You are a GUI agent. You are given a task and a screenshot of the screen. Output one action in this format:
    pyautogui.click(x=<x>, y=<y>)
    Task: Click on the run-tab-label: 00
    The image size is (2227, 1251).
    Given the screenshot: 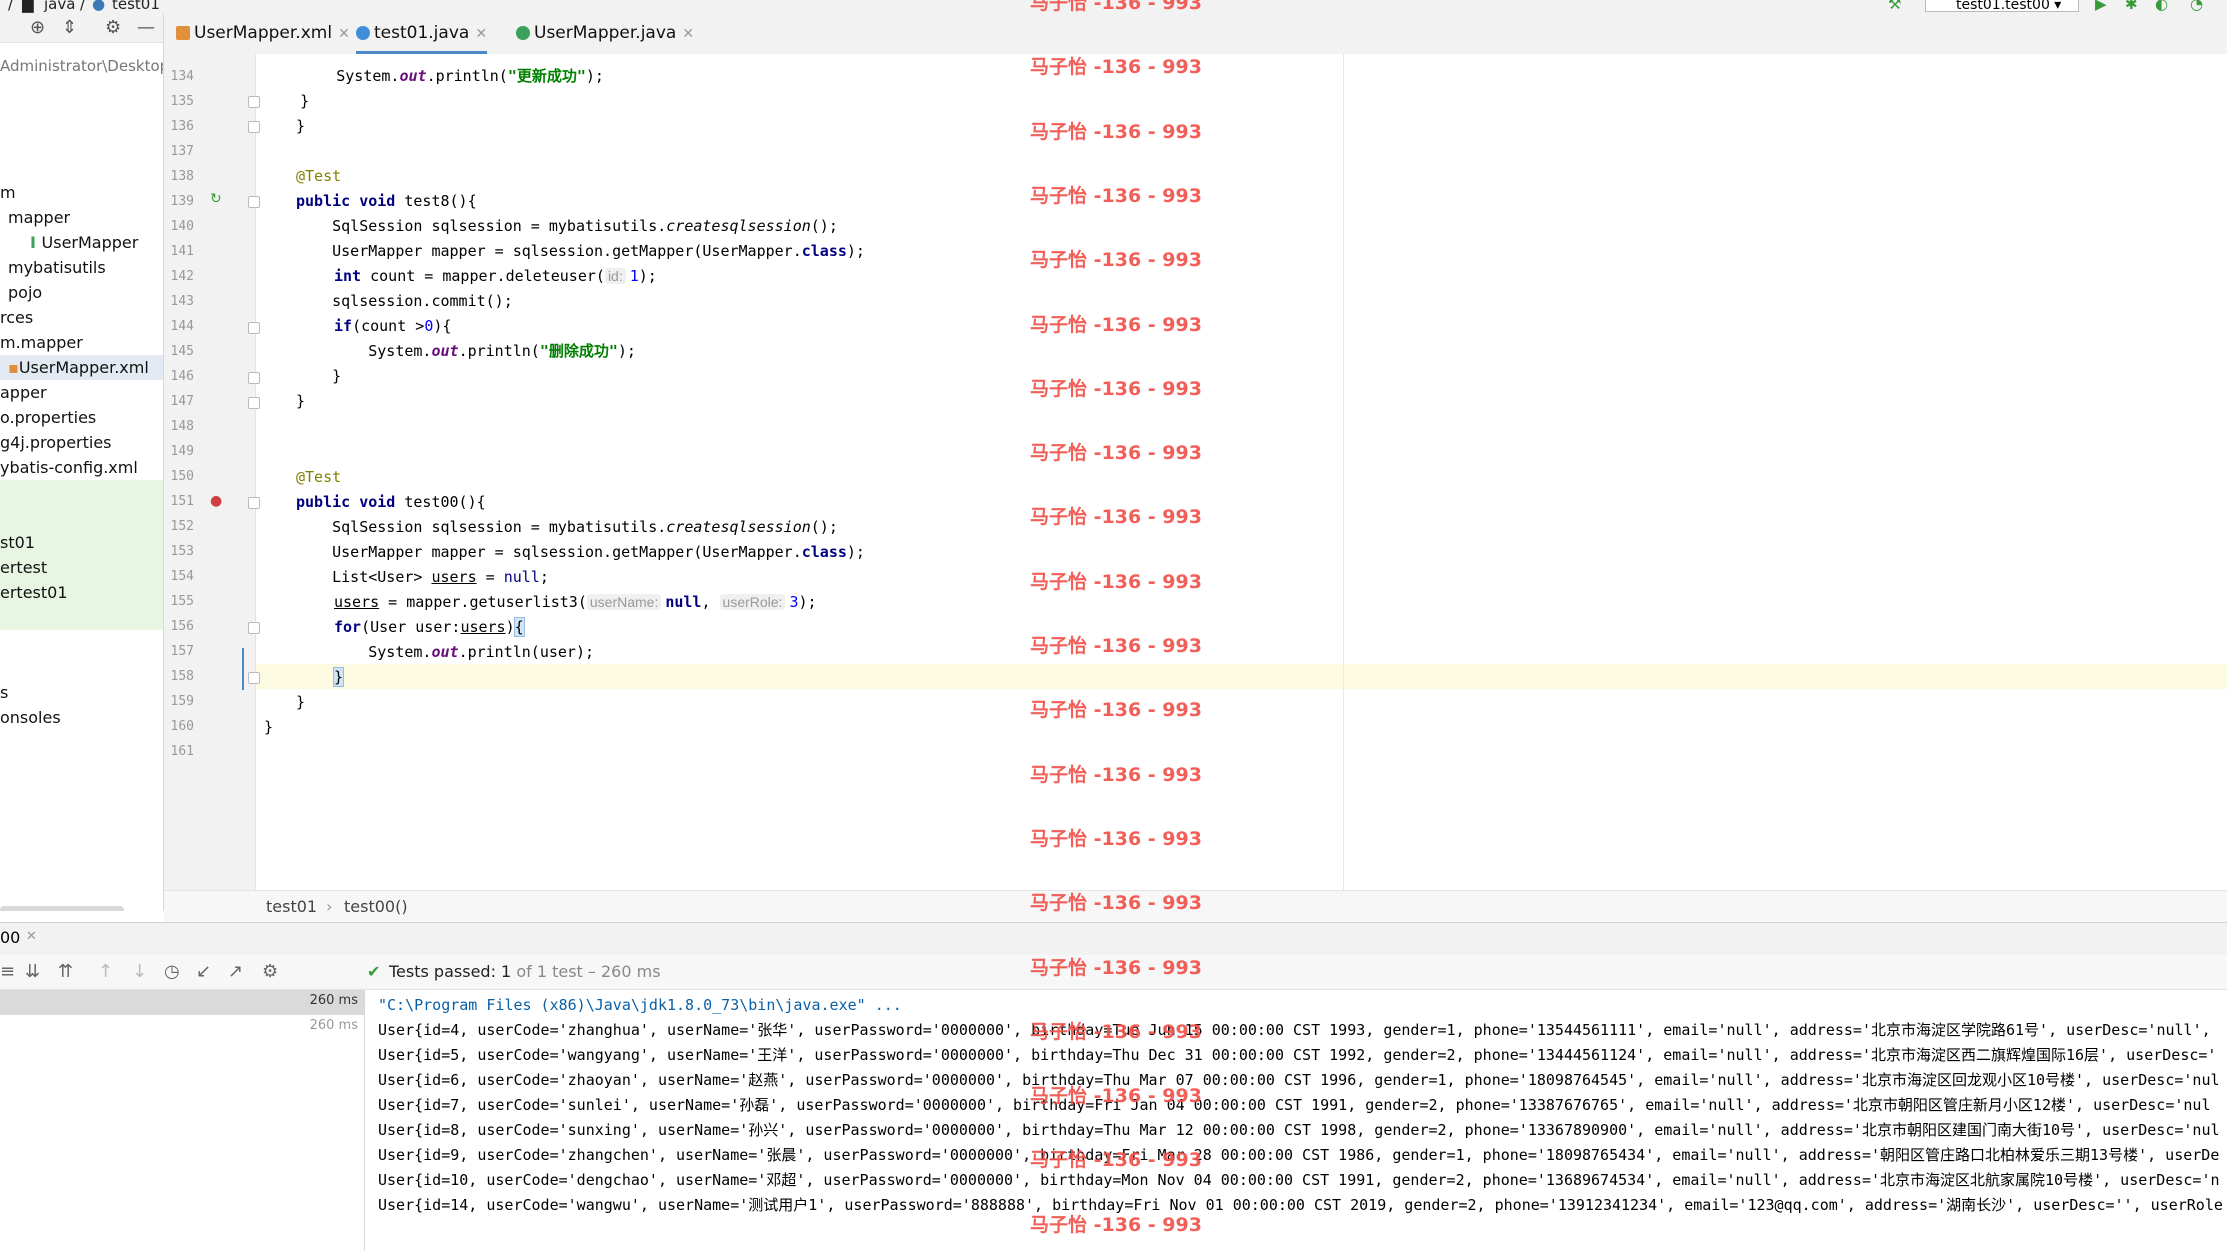 What is the action you would take?
    pyautogui.click(x=10, y=937)
    